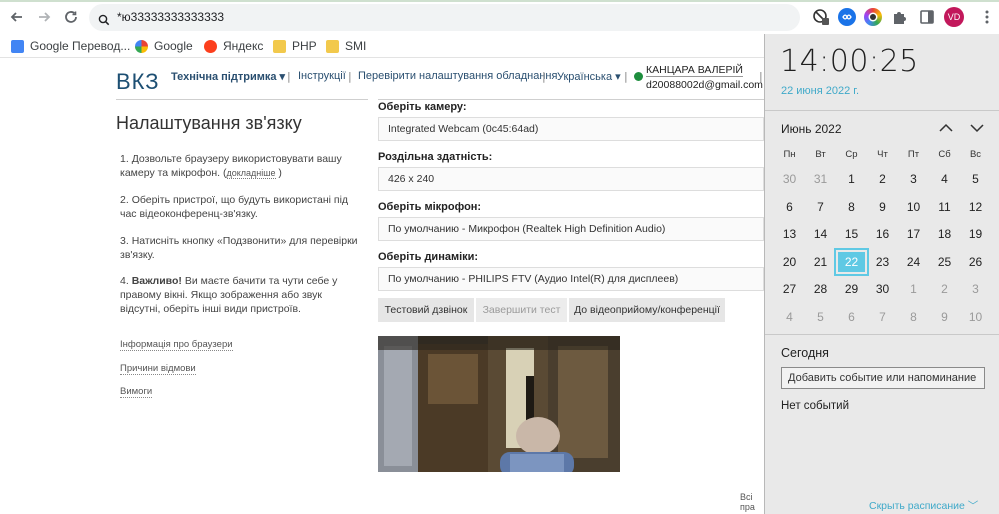 This screenshot has width=999, height=514. What do you see at coordinates (694, 70) in the screenshot?
I see `user-name: КАНЦАРА ВАЛЕРІЙ` at bounding box center [694, 70].